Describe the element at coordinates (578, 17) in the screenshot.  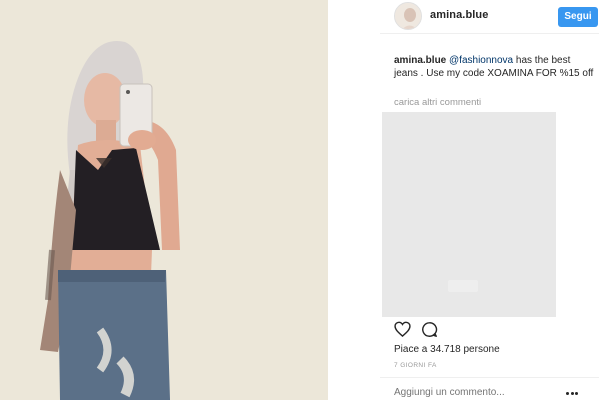
I see `follow-button: Segui` at that location.